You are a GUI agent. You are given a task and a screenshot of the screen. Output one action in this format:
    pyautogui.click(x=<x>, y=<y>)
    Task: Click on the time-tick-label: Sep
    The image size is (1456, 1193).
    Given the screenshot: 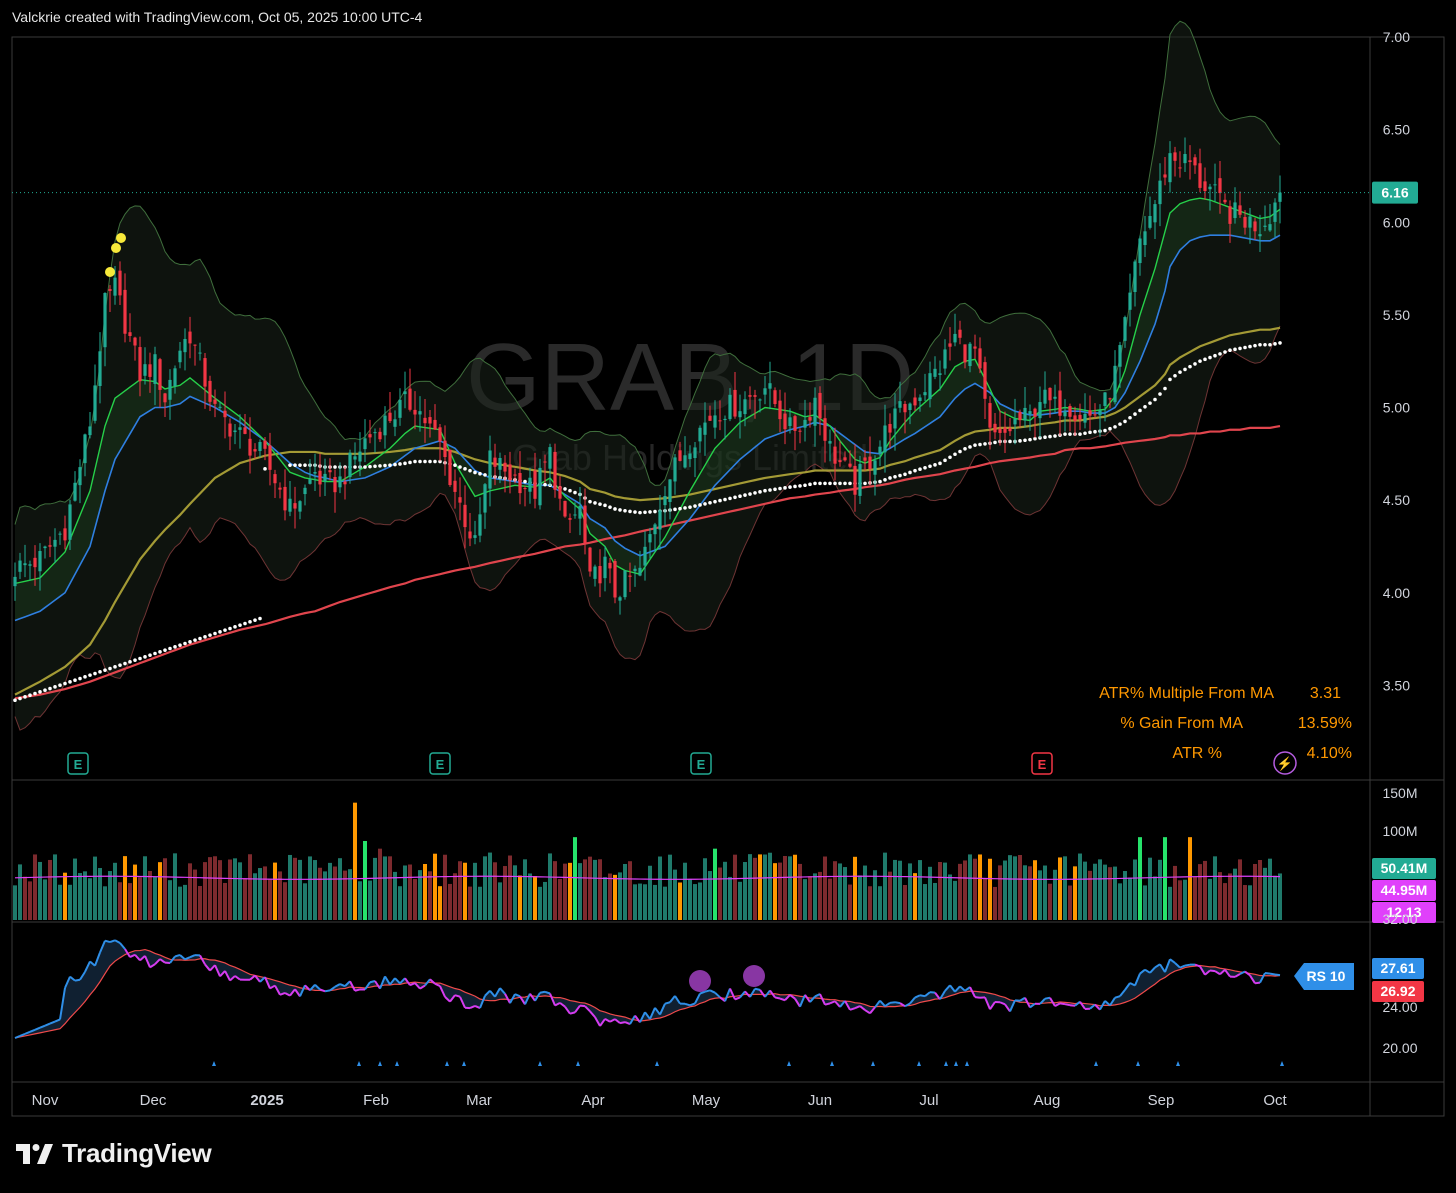 What is the action you would take?
    pyautogui.click(x=1161, y=1100)
    